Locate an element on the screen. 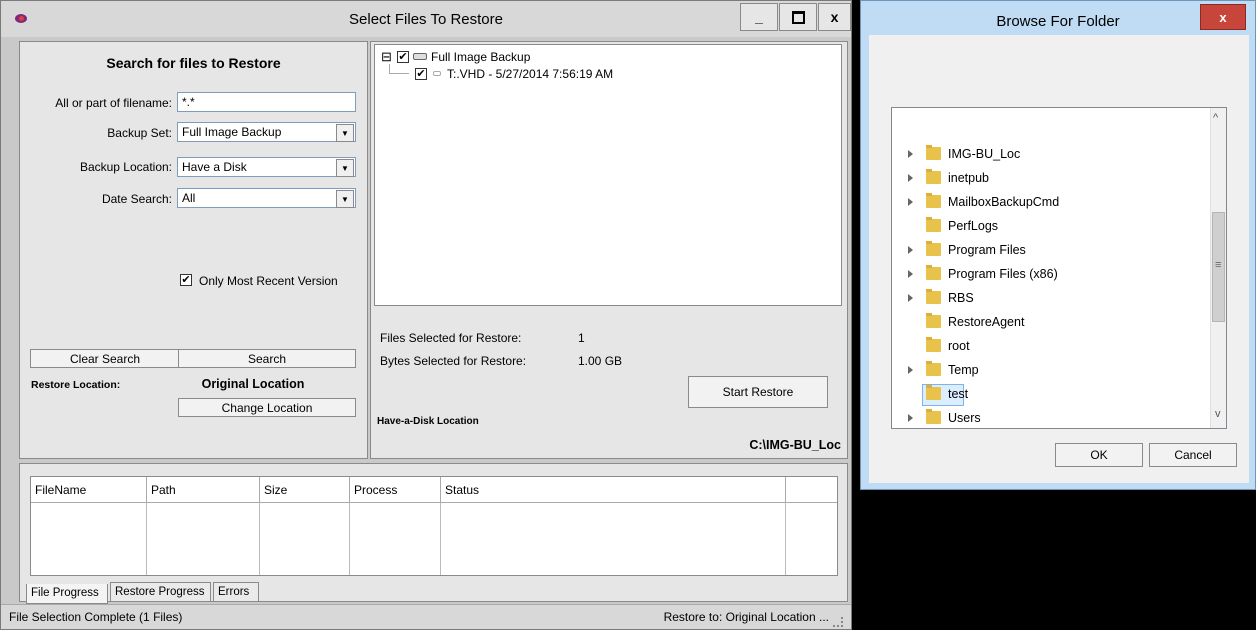 Image resolution: width=1256 pixels, height=630 pixels. file-grid: FileName Path Size Process Status is located at coordinates (434, 526).